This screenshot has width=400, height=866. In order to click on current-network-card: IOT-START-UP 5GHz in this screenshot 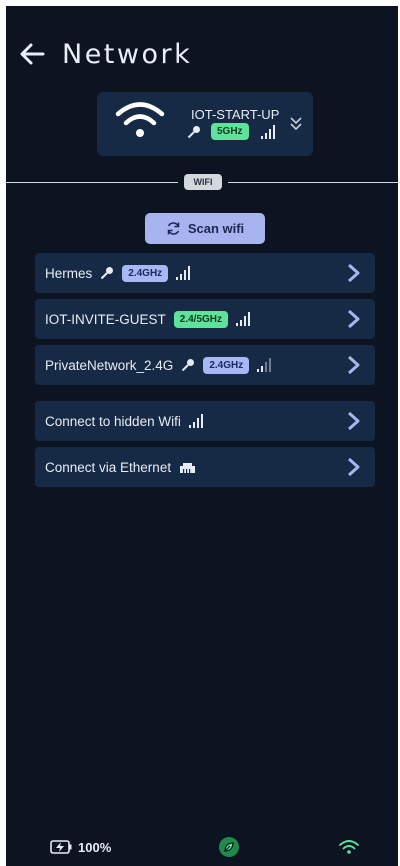, I will do `click(205, 124)`.